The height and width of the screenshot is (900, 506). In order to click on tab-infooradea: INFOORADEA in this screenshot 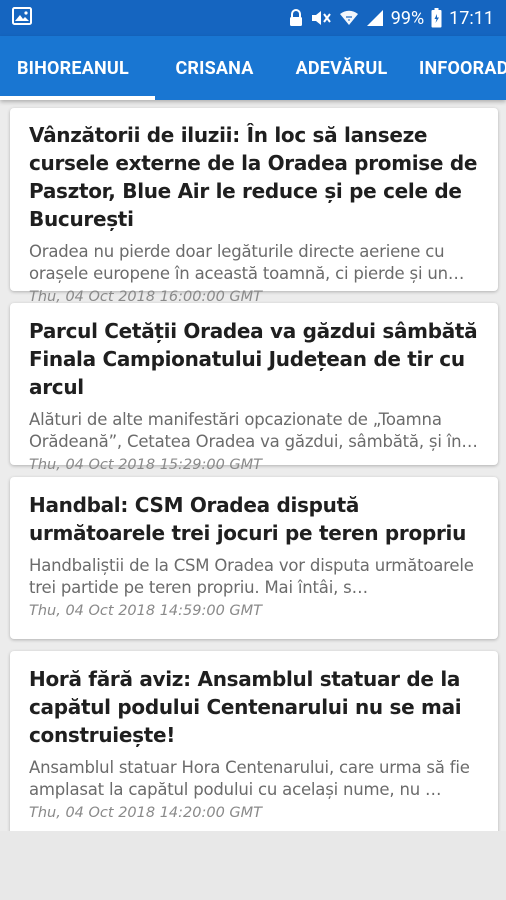, I will do `click(457, 68)`.